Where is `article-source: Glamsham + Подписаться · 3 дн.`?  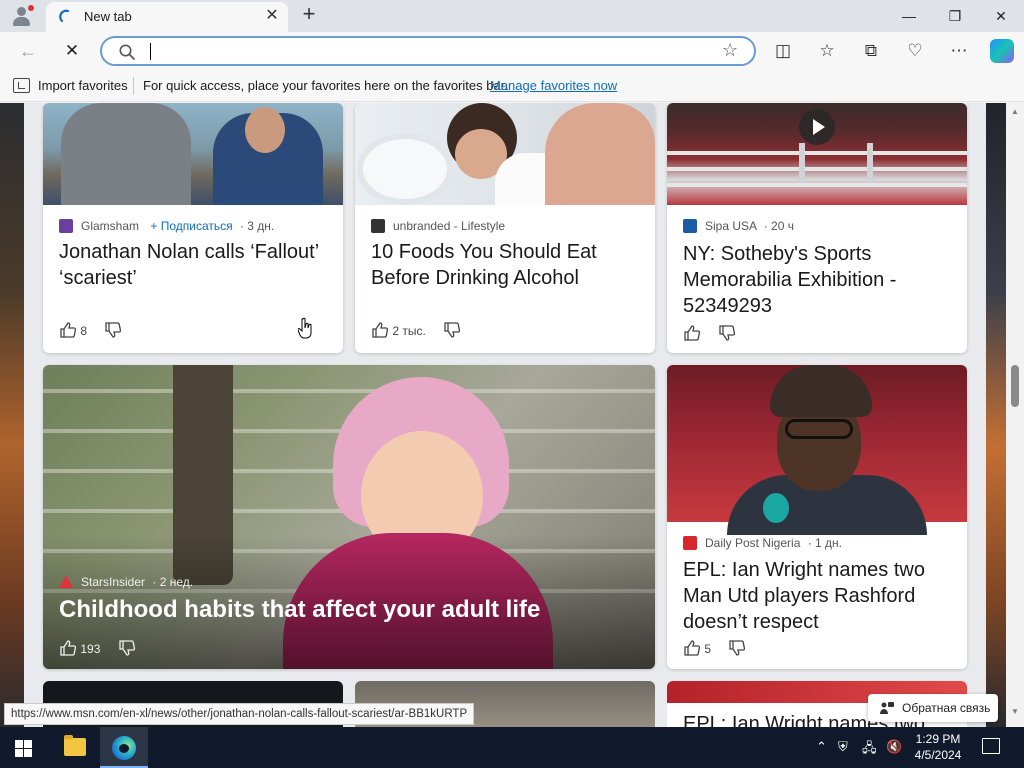
article-source: Glamsham + Подписаться · 3 дн. is located at coordinates (166, 226).